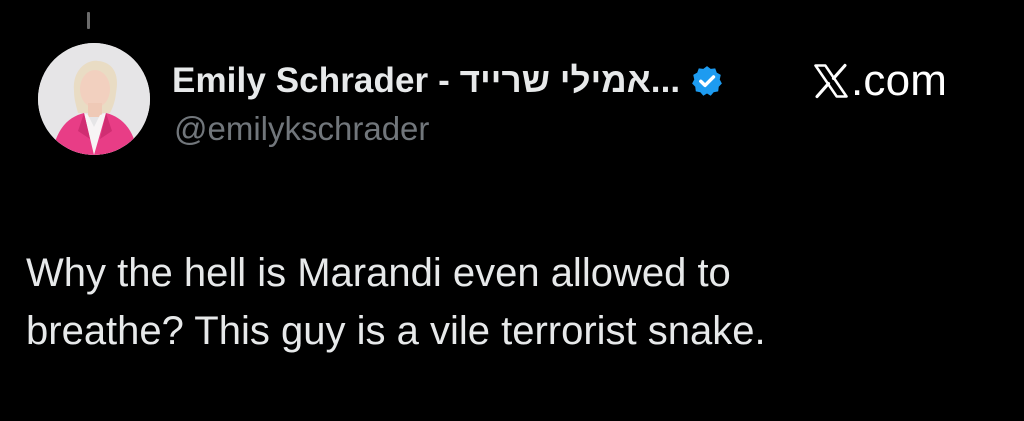 Image resolution: width=1024 pixels, height=421 pixels. What do you see at coordinates (899, 80) in the screenshot?
I see `brand-domain-label: .com` at bounding box center [899, 80].